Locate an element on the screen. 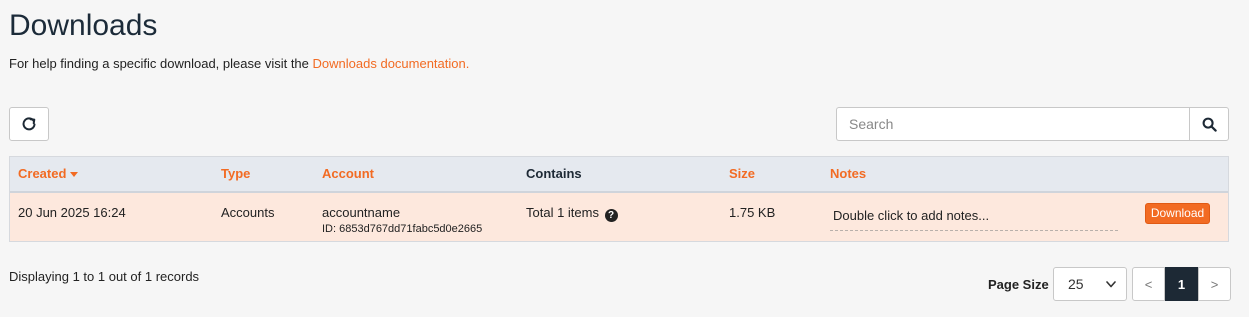  cell-created: 20 Jun 2025 16:24 is located at coordinates (72, 212).